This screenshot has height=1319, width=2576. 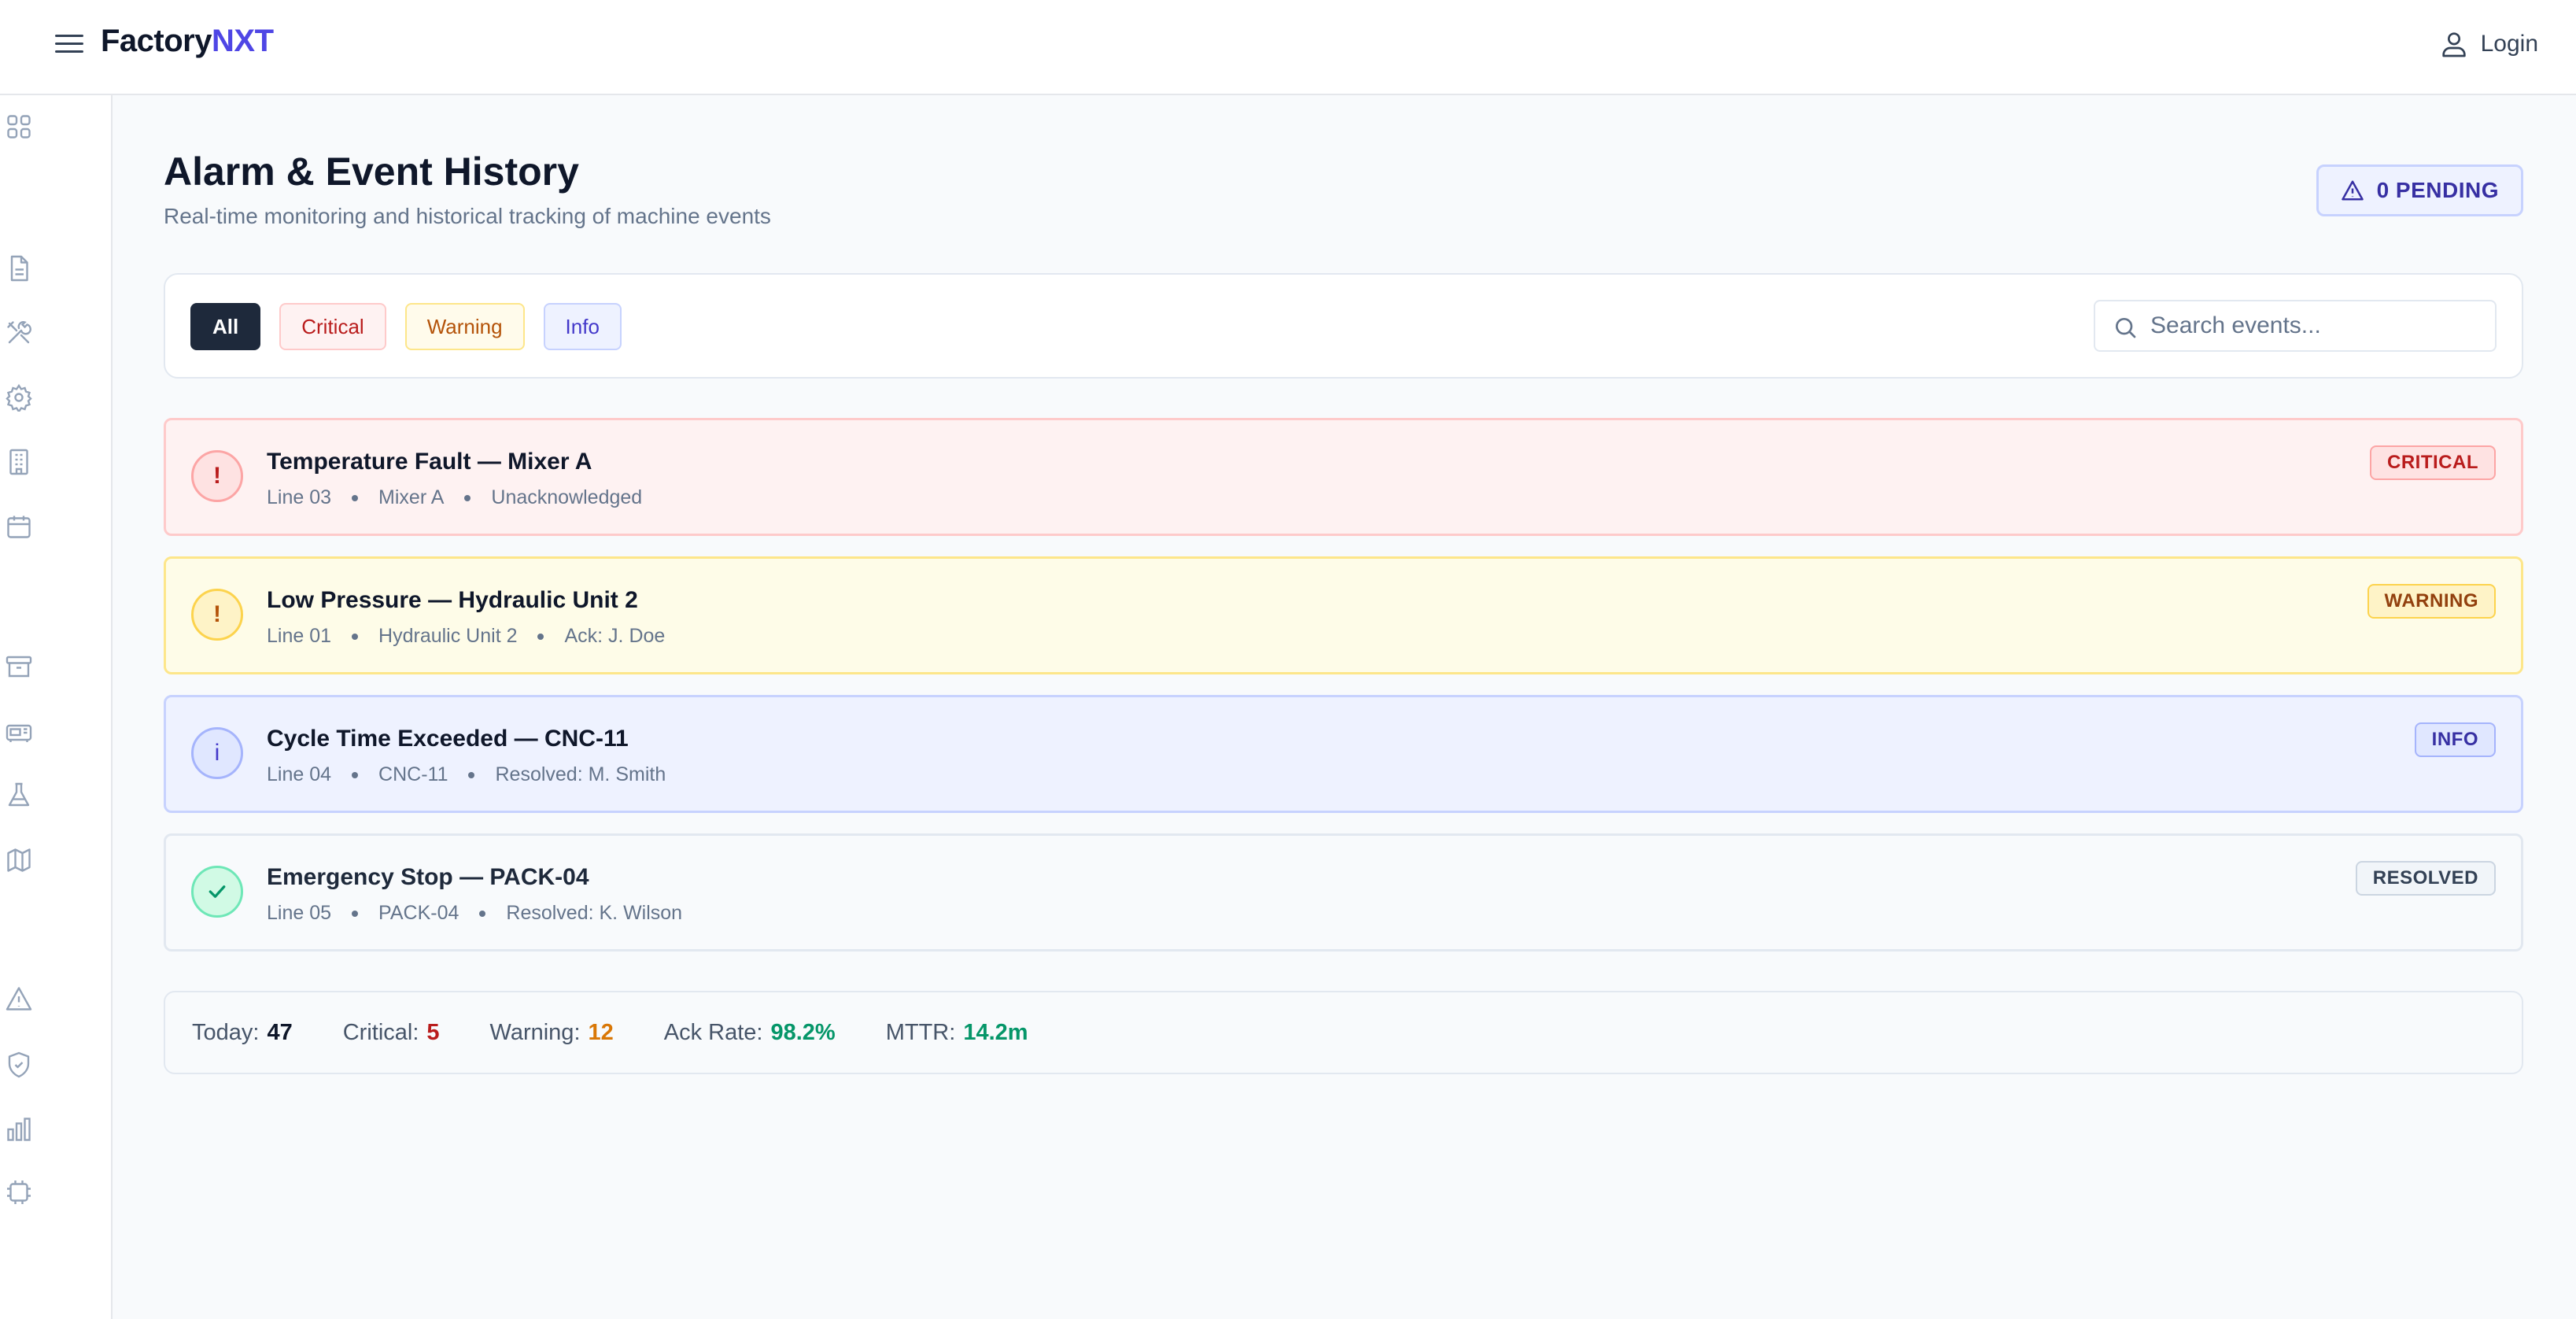 What do you see at coordinates (433, 1032) in the screenshot?
I see `stat-value: 5` at bounding box center [433, 1032].